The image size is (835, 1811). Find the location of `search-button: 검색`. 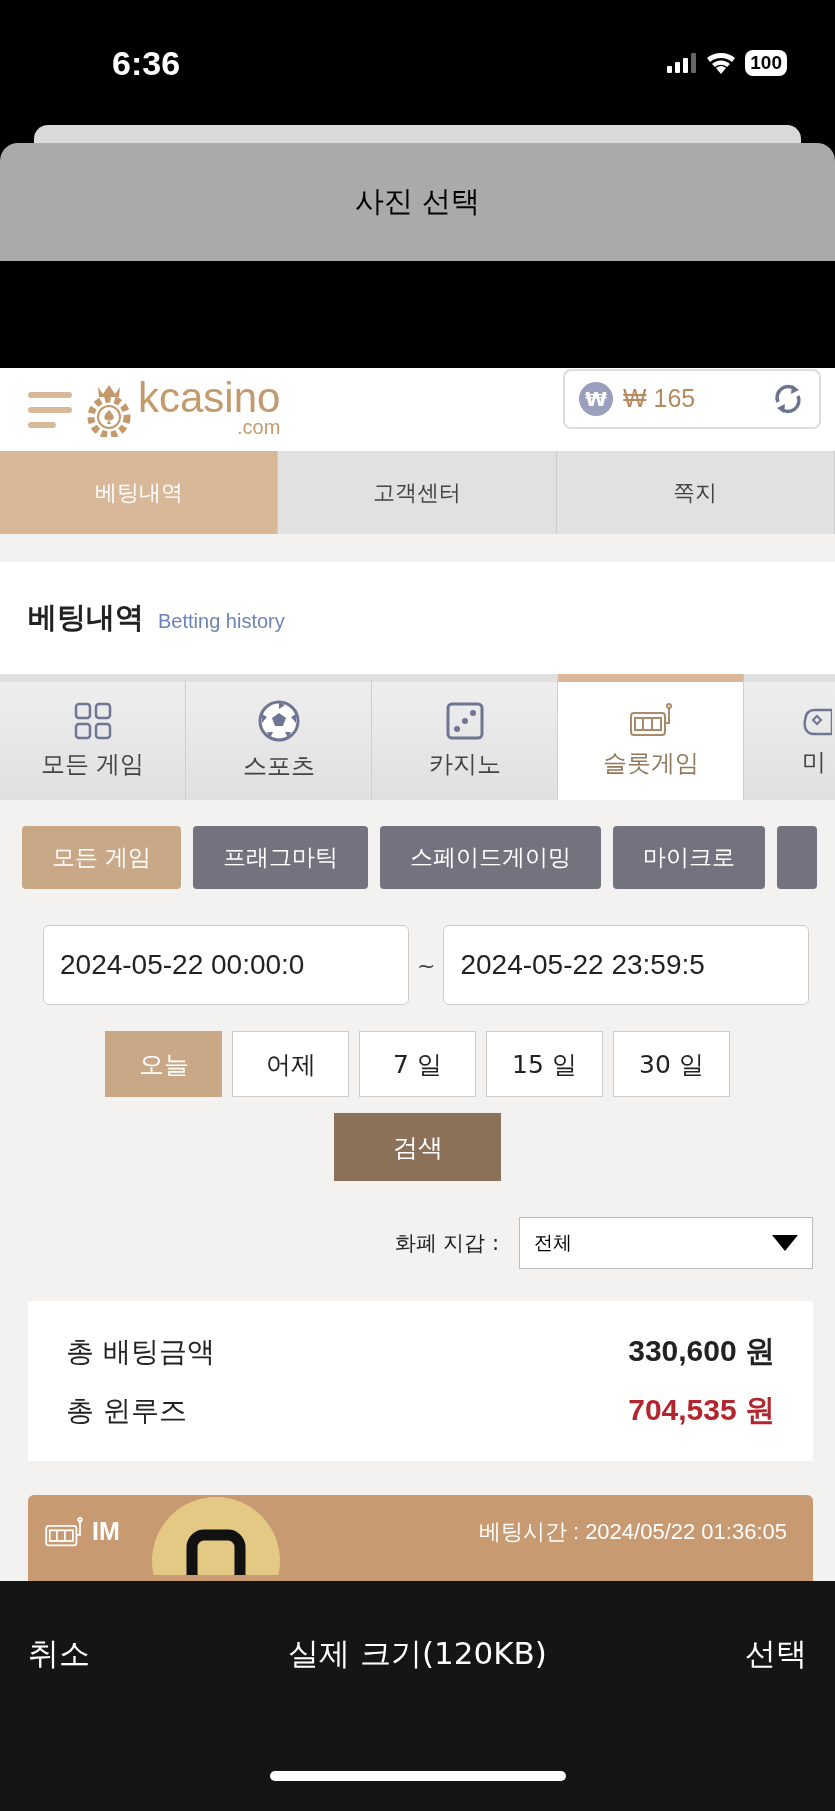

search-button: 검색 is located at coordinates (417, 1147).